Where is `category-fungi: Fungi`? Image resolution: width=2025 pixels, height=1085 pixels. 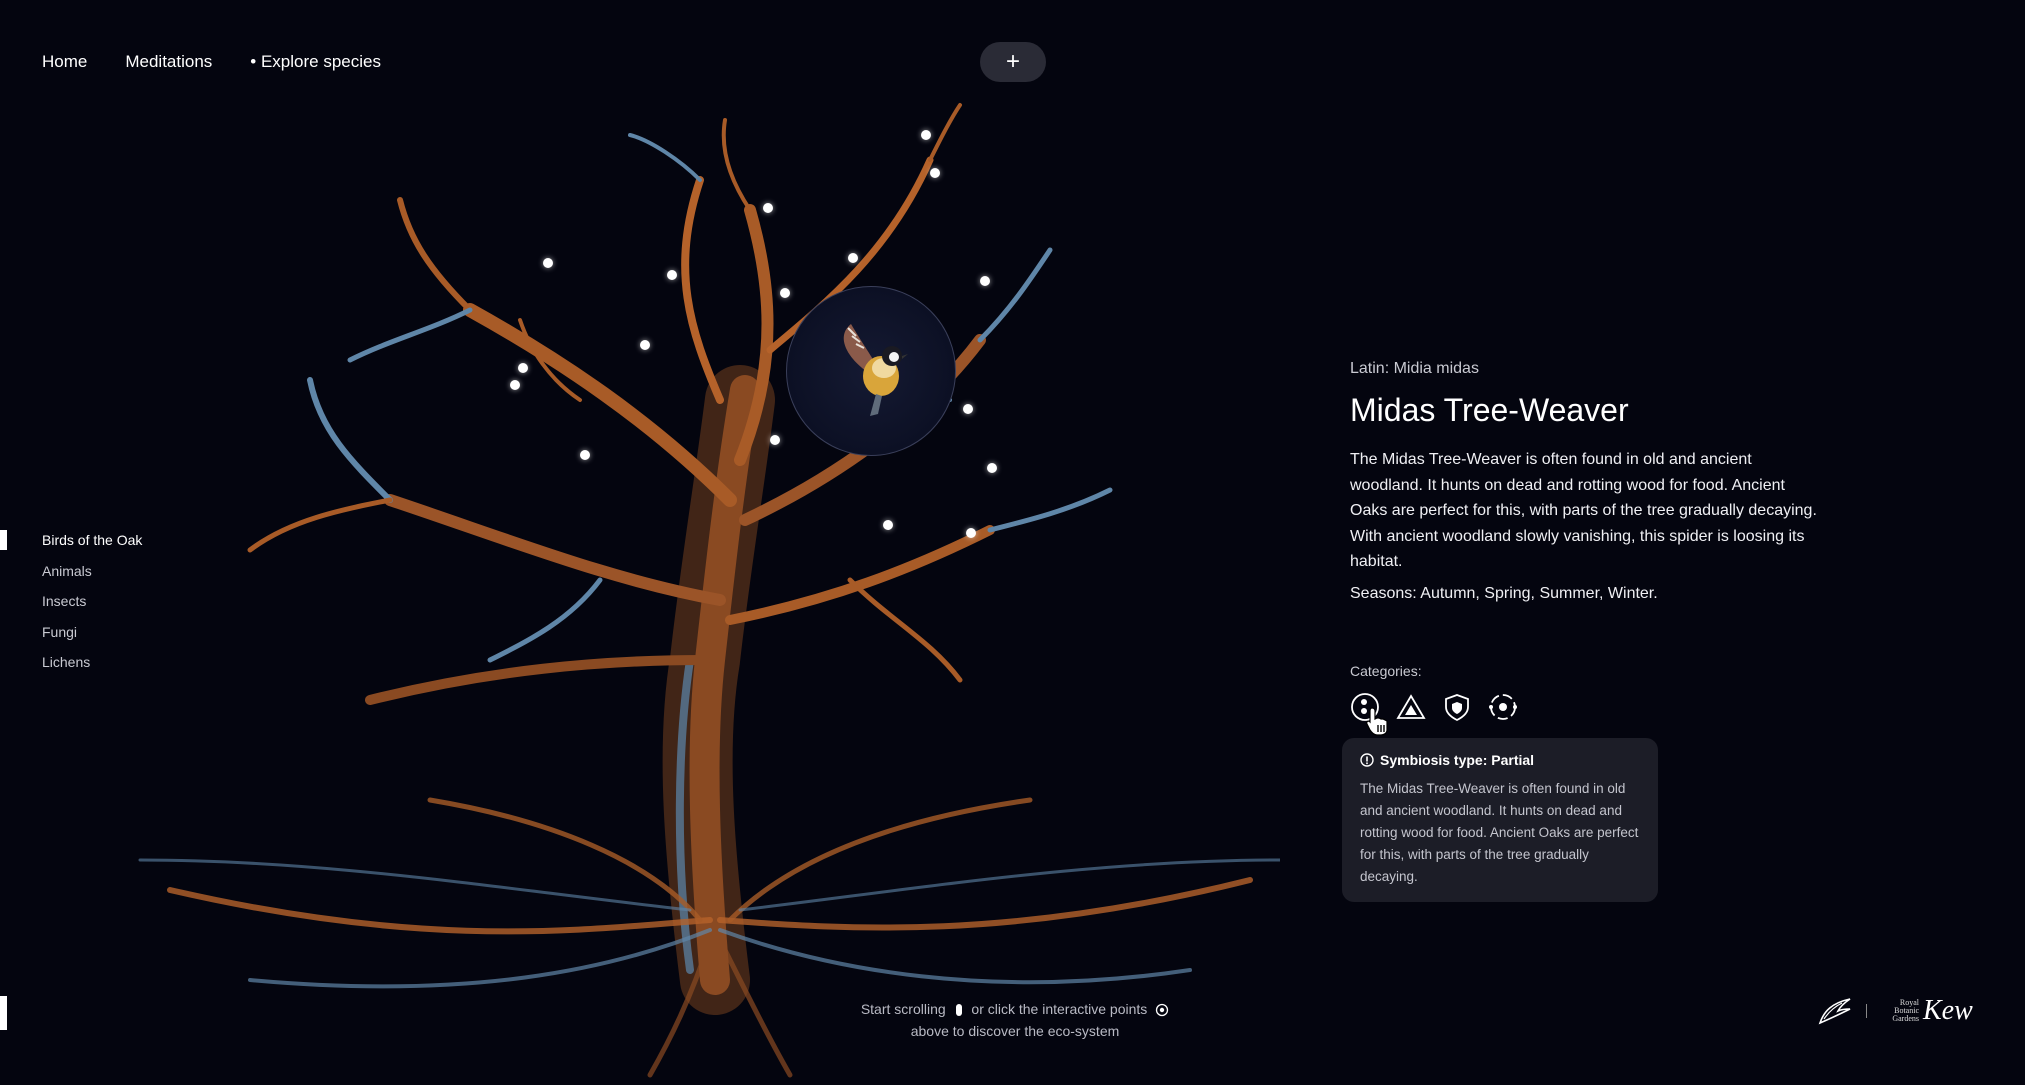 category-fungi: Fungi is located at coordinates (92, 637).